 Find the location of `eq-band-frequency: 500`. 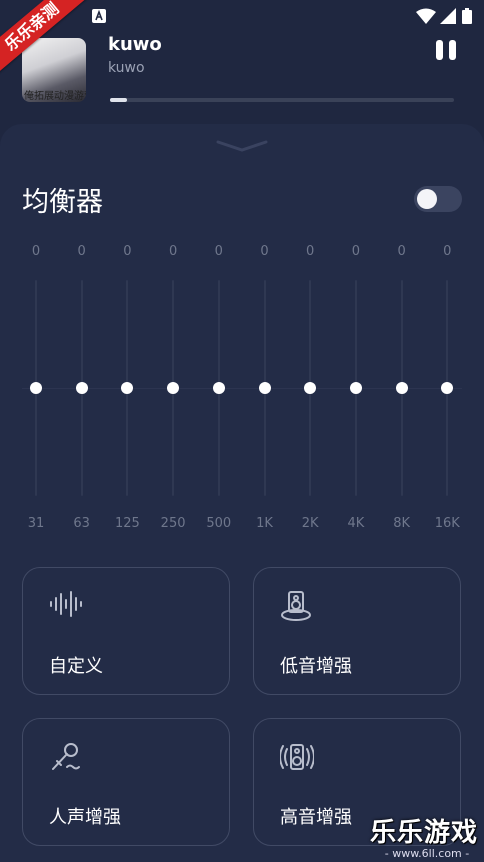

eq-band-frequency: 500 is located at coordinates (219, 523).